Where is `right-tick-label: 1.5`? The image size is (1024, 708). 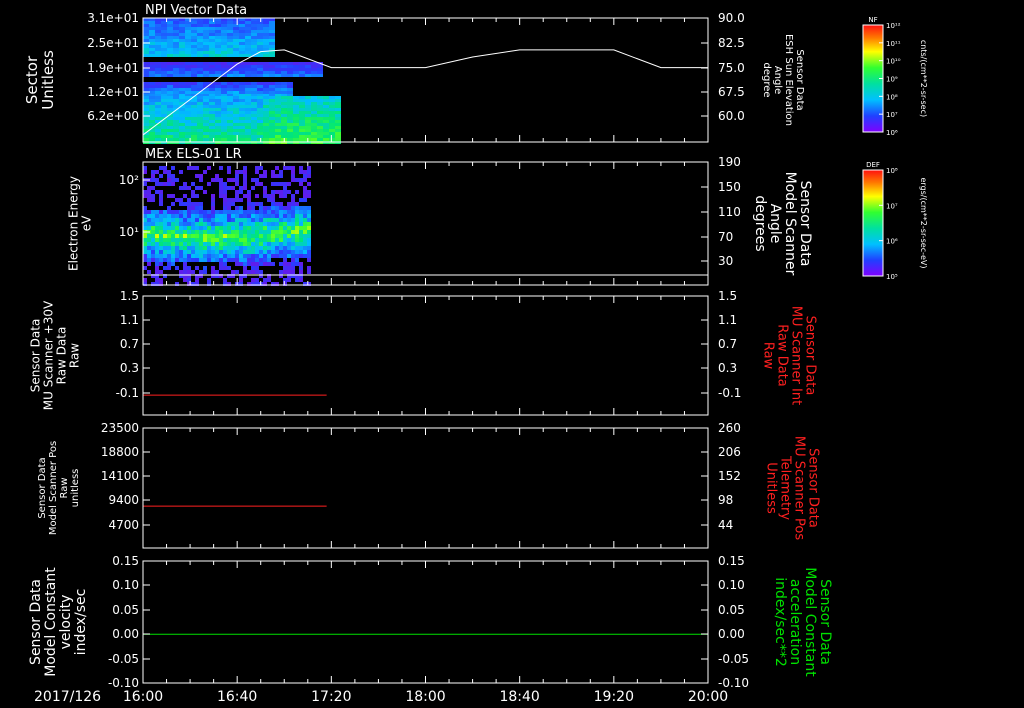 right-tick-label: 1.5 is located at coordinates (727, 296).